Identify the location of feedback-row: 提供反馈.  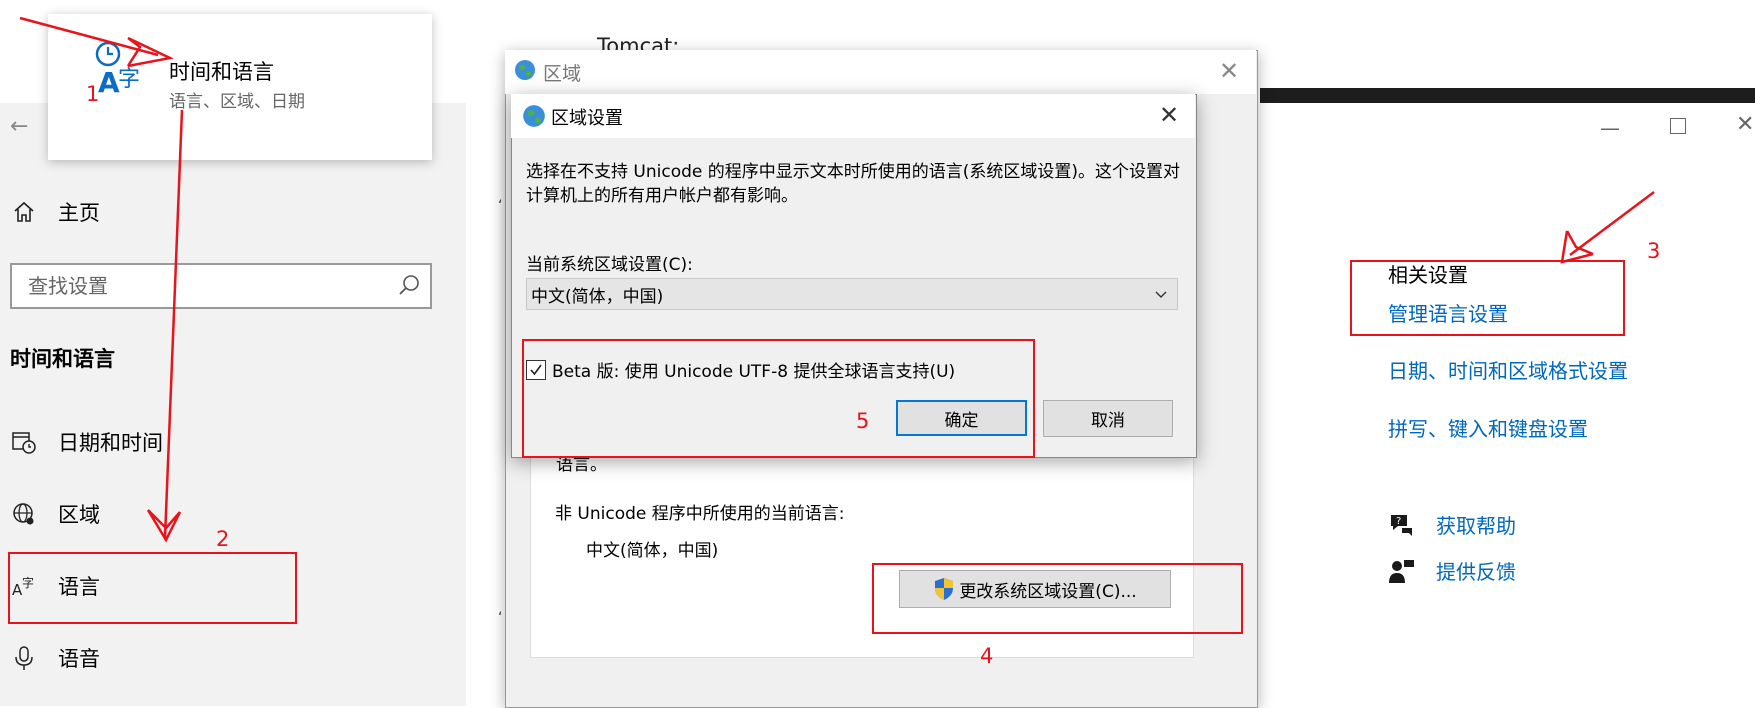
(1452, 570).